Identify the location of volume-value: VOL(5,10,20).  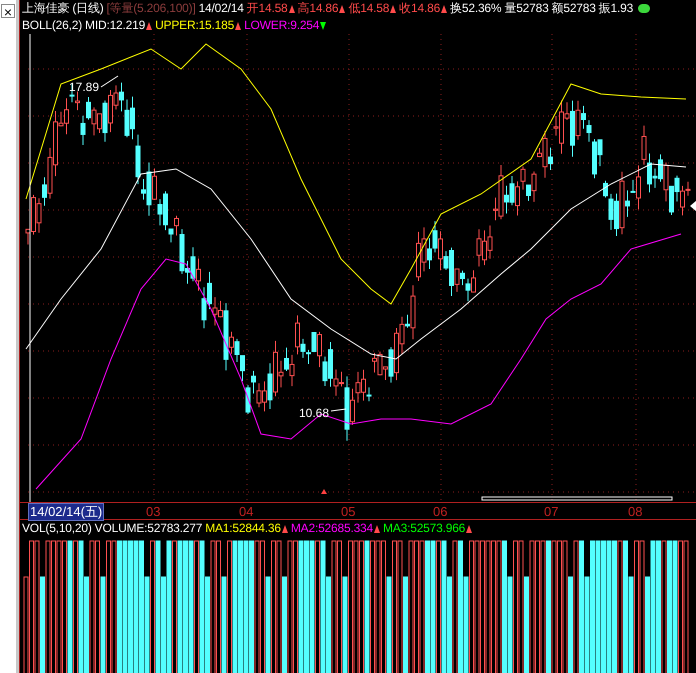
(57, 528).